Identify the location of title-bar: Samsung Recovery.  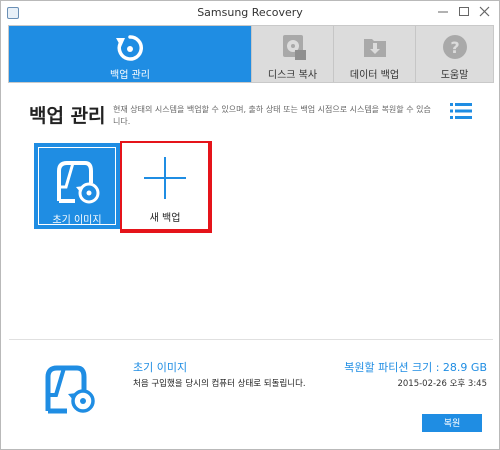
(250, 13).